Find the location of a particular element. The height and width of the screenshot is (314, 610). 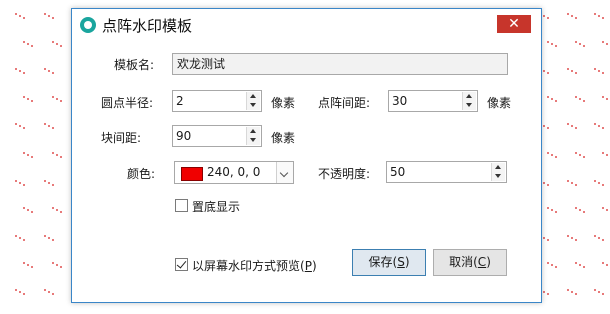

title-bar: 点阵水印模板 ✕ is located at coordinates (306, 24).